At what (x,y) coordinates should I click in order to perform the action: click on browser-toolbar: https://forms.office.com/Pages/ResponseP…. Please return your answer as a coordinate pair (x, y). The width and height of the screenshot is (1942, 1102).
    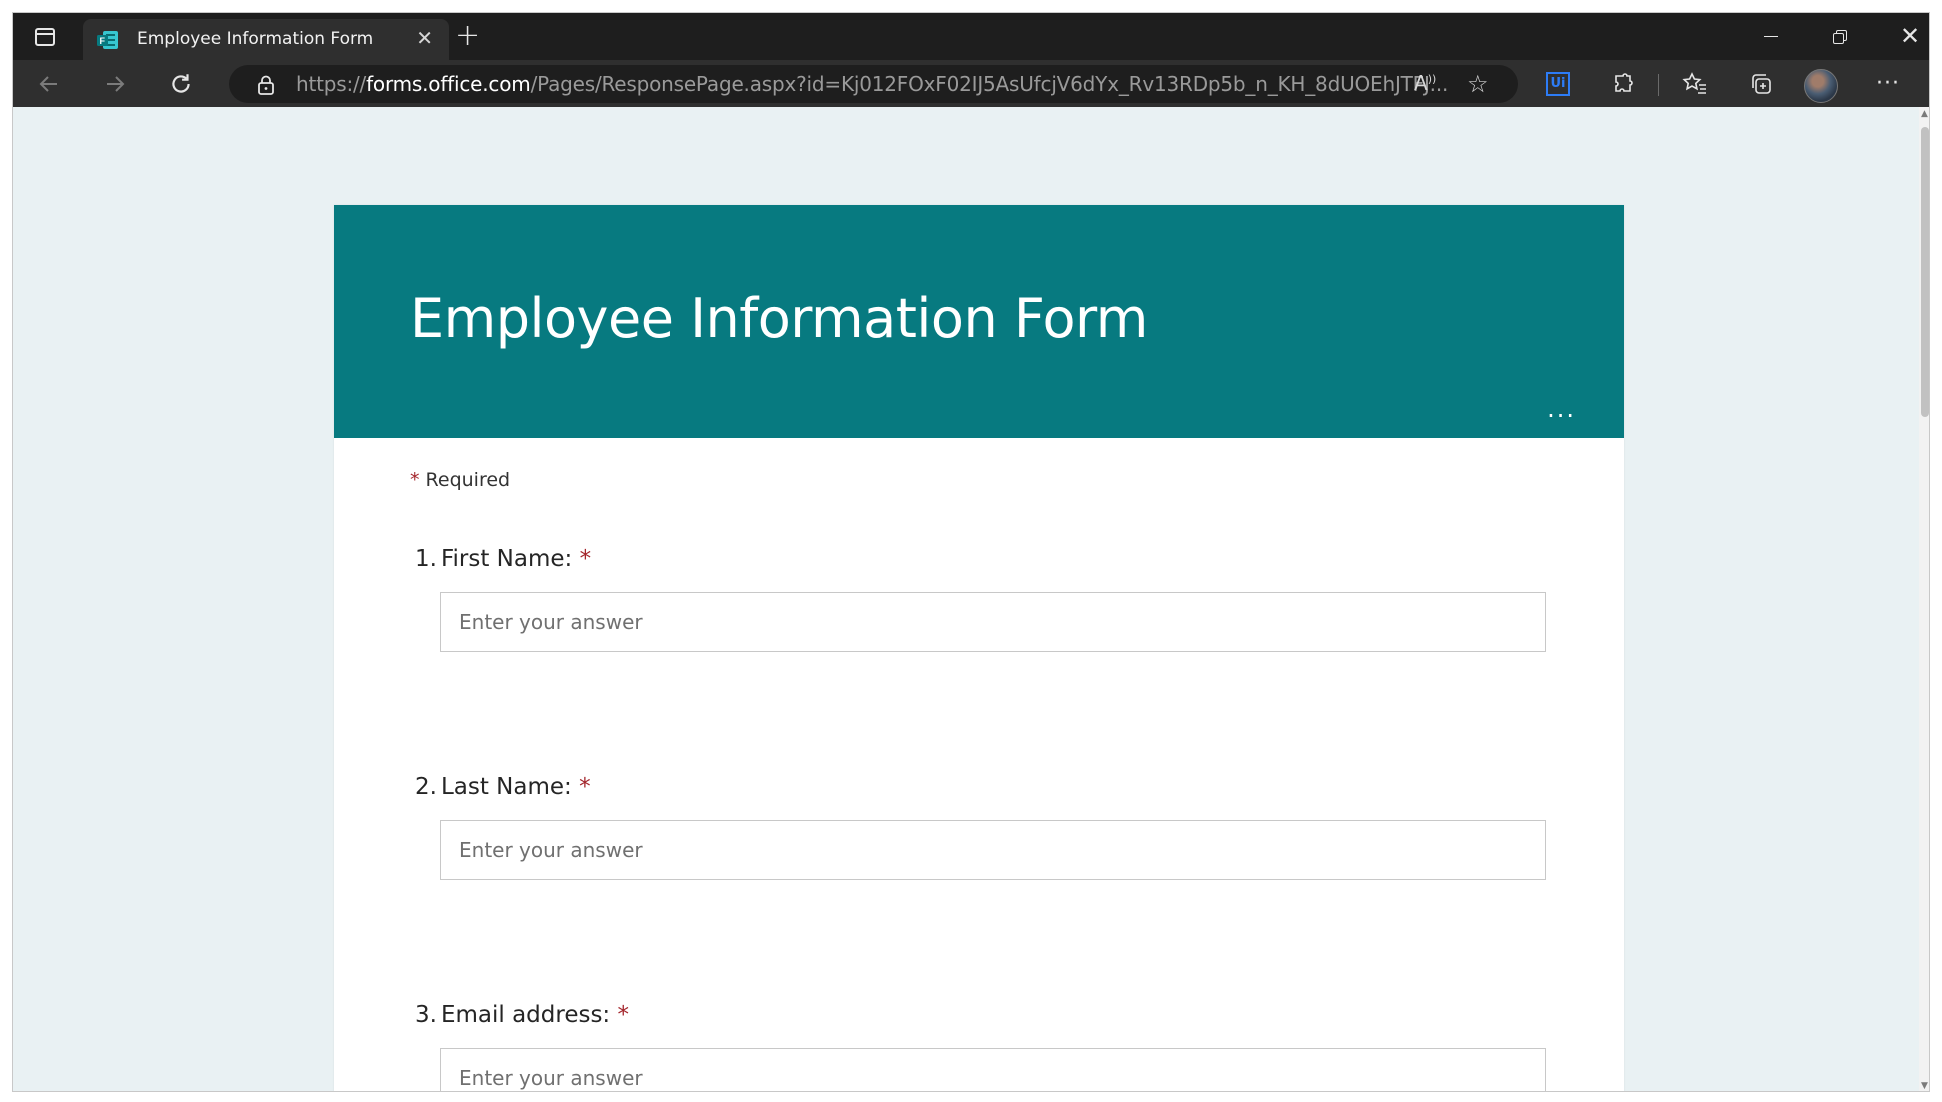
    Looking at the image, I should click on (971, 83).